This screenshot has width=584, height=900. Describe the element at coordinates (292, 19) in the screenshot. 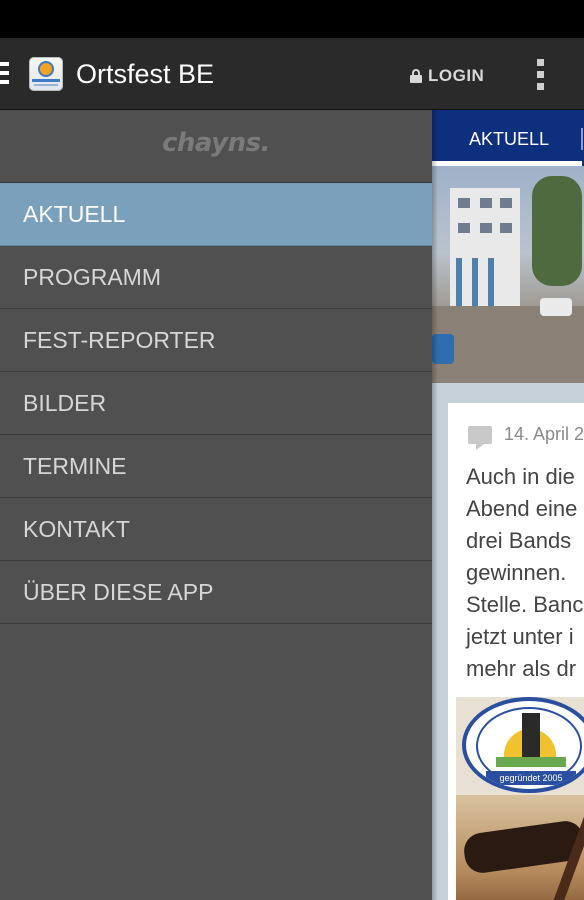

I see `status-bar` at that location.